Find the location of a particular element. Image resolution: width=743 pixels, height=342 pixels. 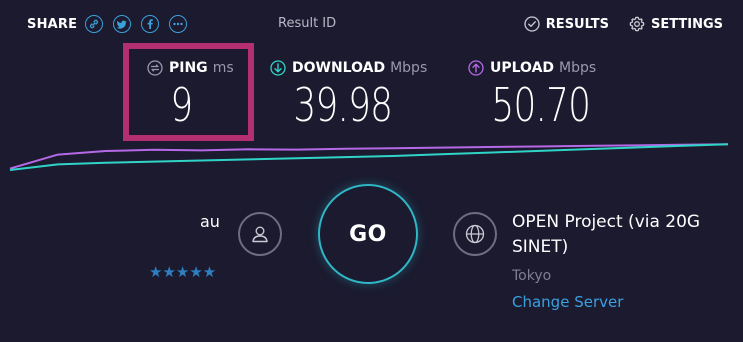

download-header: DOWNLOAD Mbps is located at coordinates (348, 68).